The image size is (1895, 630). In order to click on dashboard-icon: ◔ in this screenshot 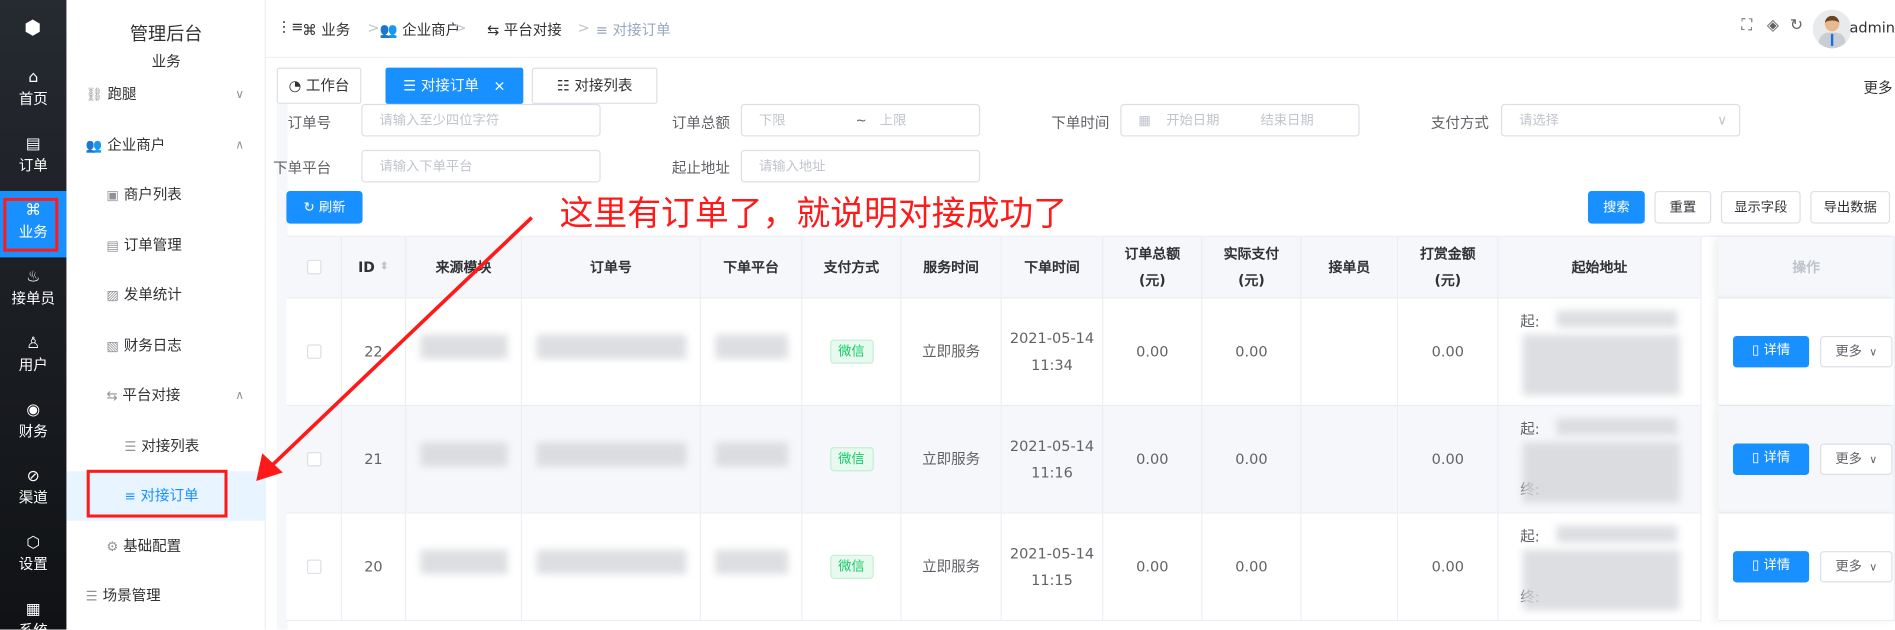, I will do `click(297, 86)`.